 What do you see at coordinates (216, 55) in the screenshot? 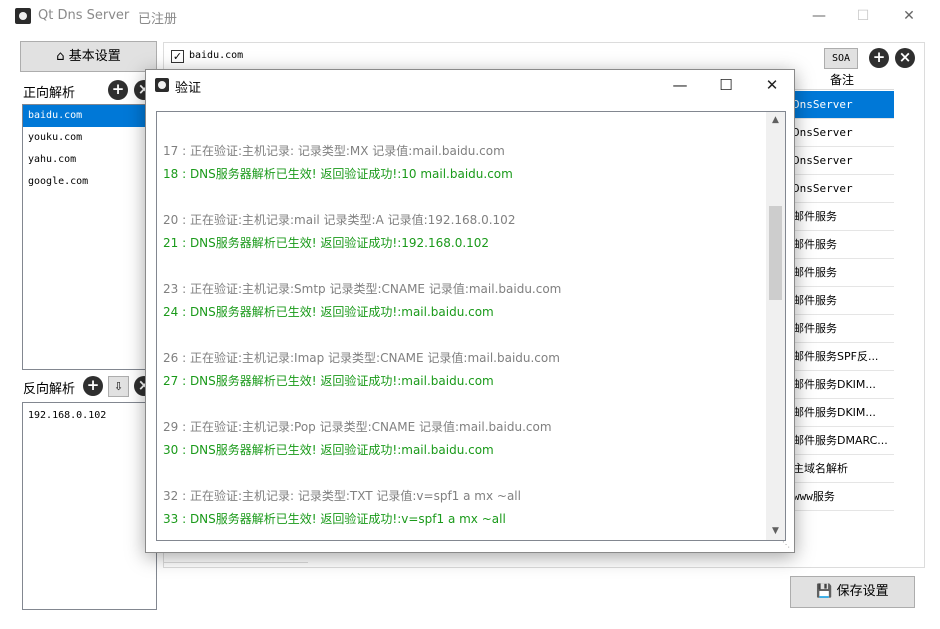
I see `current-domain: baidu.com` at bounding box center [216, 55].